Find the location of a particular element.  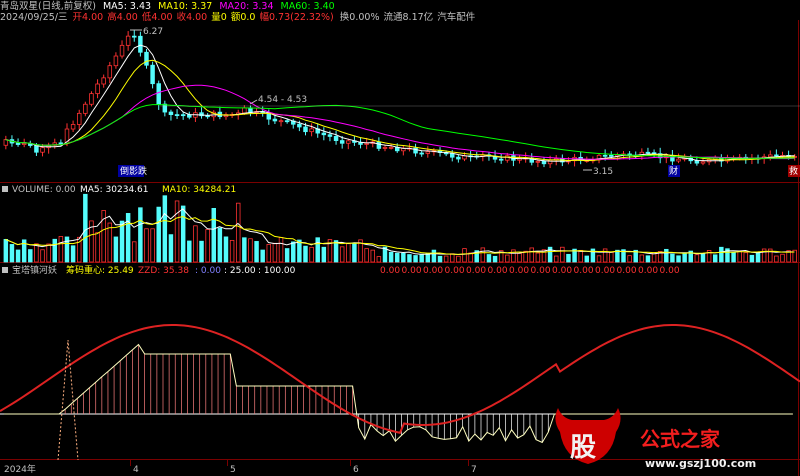

peak-label: 6.27 is located at coordinates (153, 32).